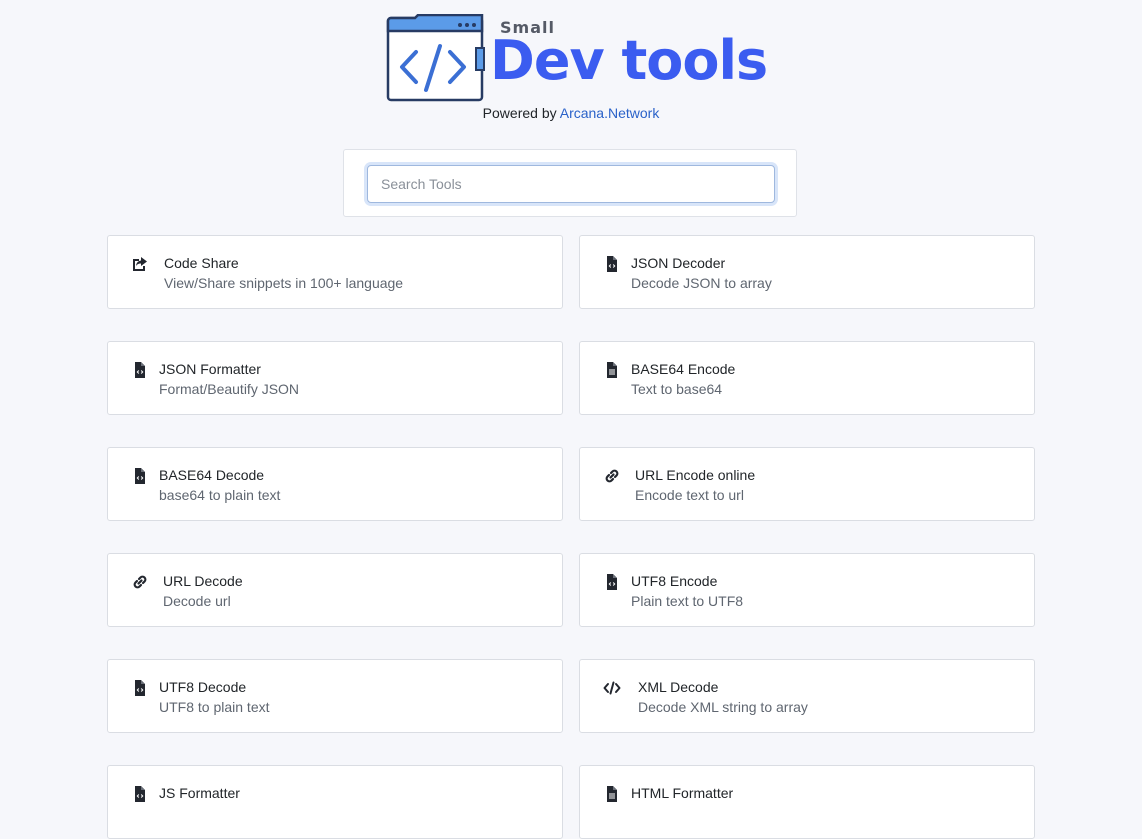 The height and width of the screenshot is (839, 1142). I want to click on tool-card: UTF8 Encode Plain text to UTF8, so click(807, 590).